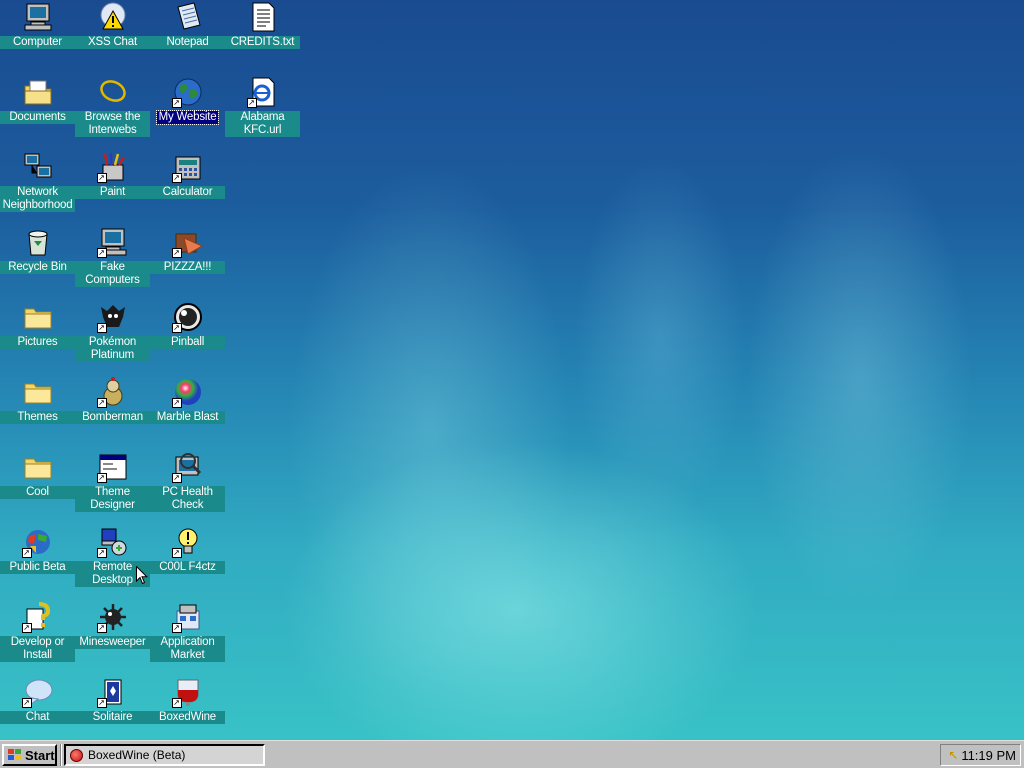 The height and width of the screenshot is (768, 1024). I want to click on windows-logo-icon, so click(14, 754).